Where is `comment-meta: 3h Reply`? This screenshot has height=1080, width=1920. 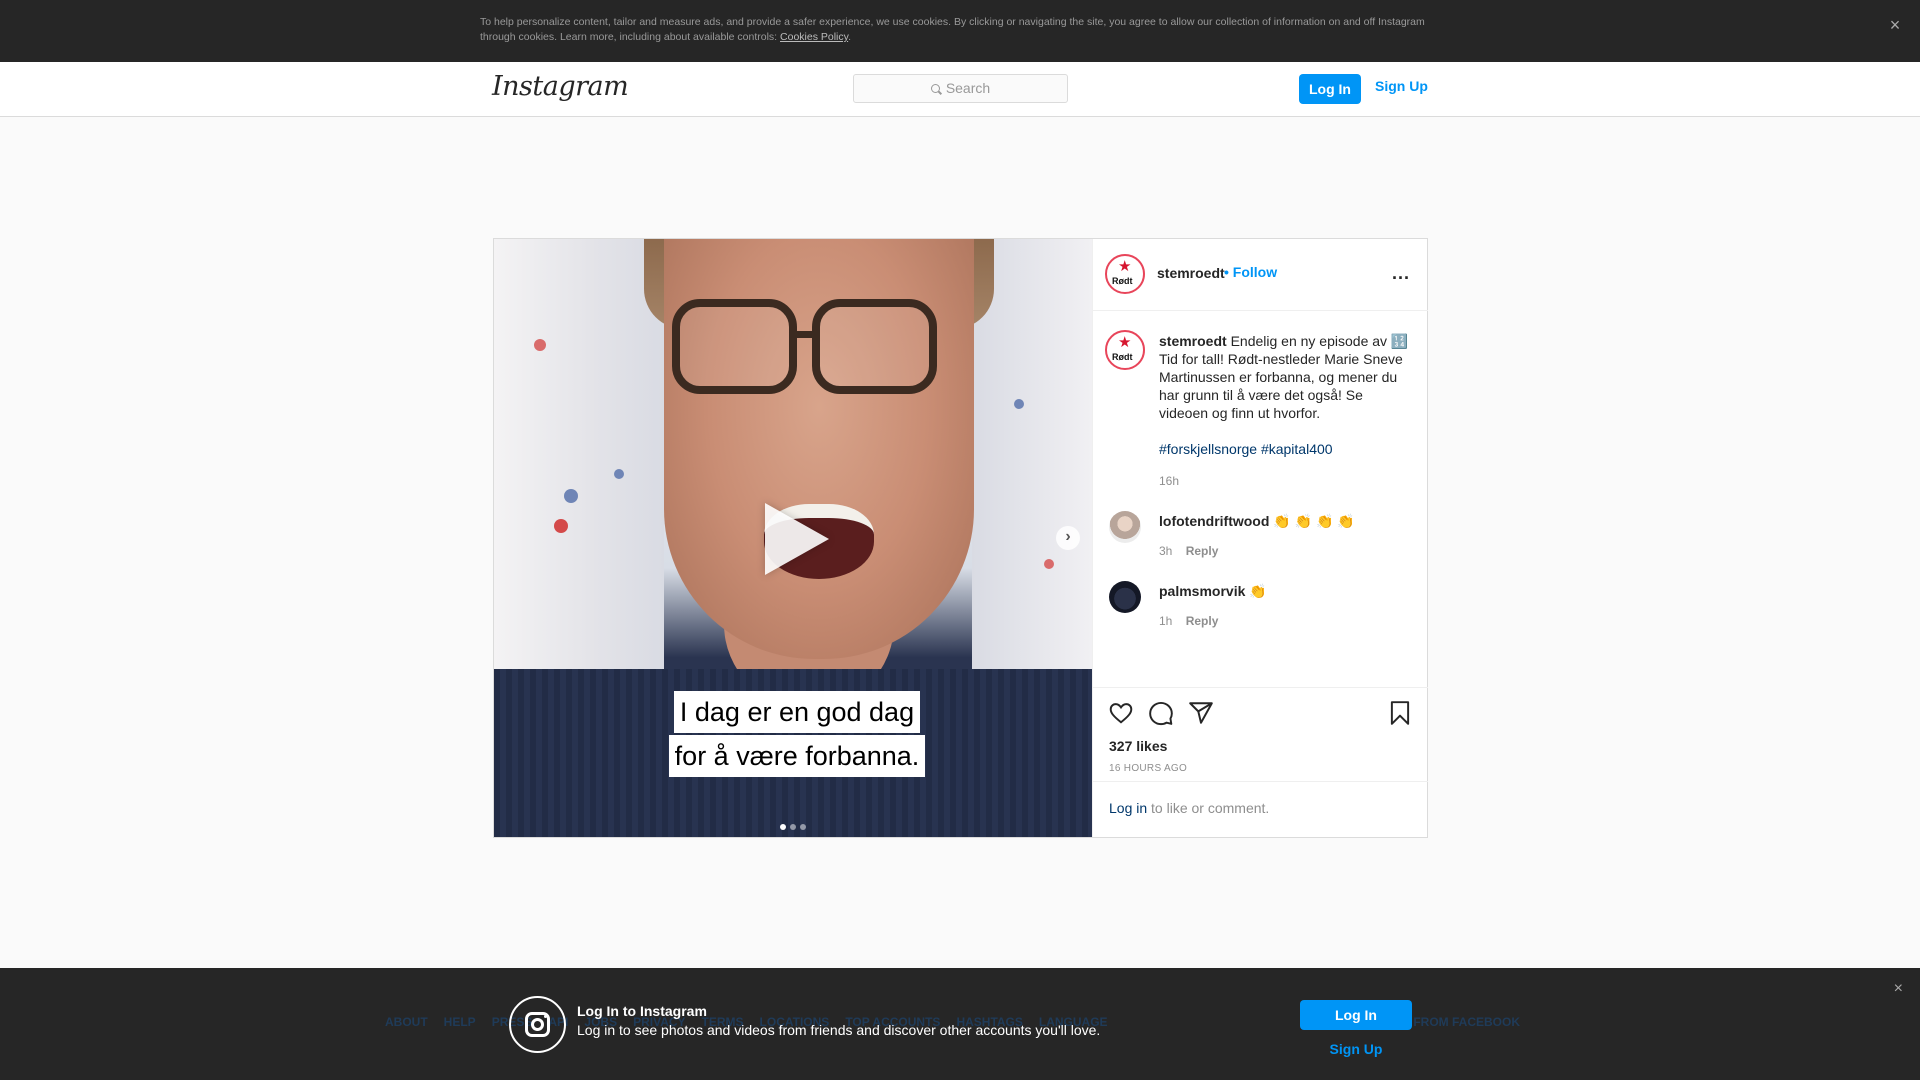 comment-meta: 3h Reply is located at coordinates (1188, 551).